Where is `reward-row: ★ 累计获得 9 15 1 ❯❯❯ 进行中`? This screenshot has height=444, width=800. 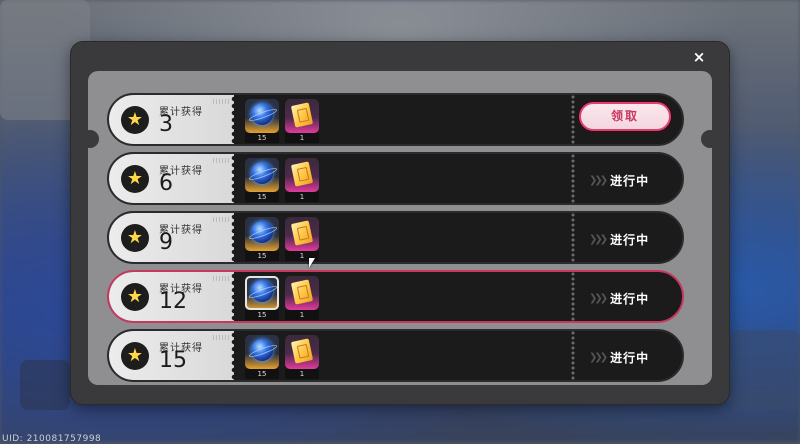
reward-row: ★ 累计获得 9 15 1 ❯❯❯ 进行中 is located at coordinates (395, 237).